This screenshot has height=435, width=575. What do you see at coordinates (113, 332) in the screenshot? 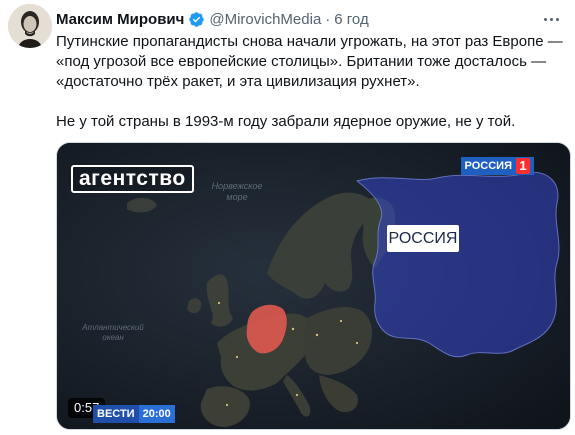
I see `sea-label-atlantic: Атлантический океан` at bounding box center [113, 332].